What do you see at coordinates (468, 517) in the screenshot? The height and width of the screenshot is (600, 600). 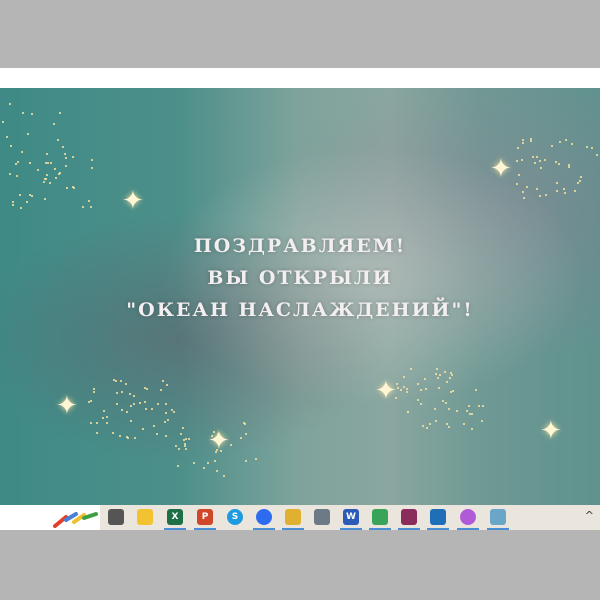 I see `taskbar-firefox-icon` at bounding box center [468, 517].